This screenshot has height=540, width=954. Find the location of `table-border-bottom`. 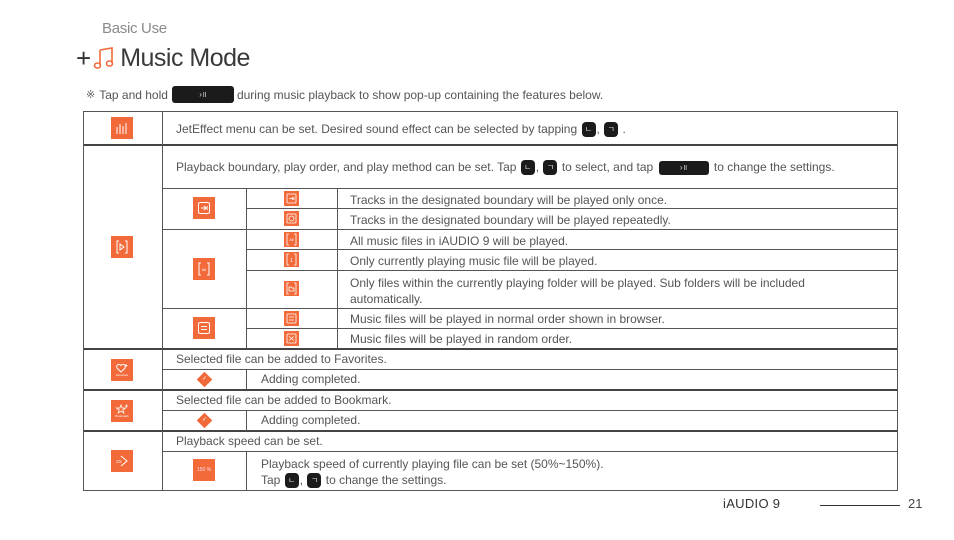

table-border-bottom is located at coordinates (490, 490).